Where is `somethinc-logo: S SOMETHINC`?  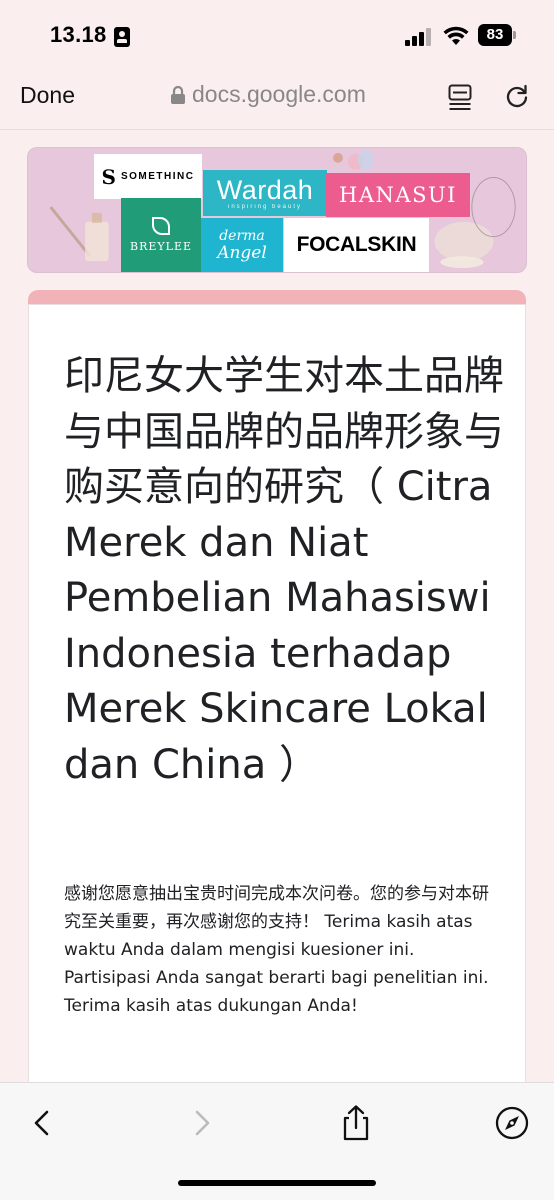
somethinc-logo: S SOMETHINC is located at coordinates (148, 176).